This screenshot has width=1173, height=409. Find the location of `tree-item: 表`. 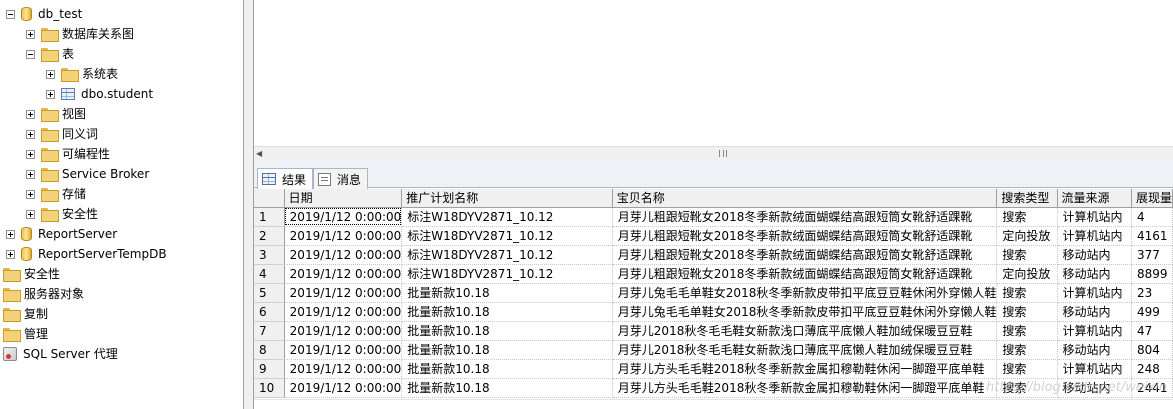

tree-item: 表 is located at coordinates (50, 54).